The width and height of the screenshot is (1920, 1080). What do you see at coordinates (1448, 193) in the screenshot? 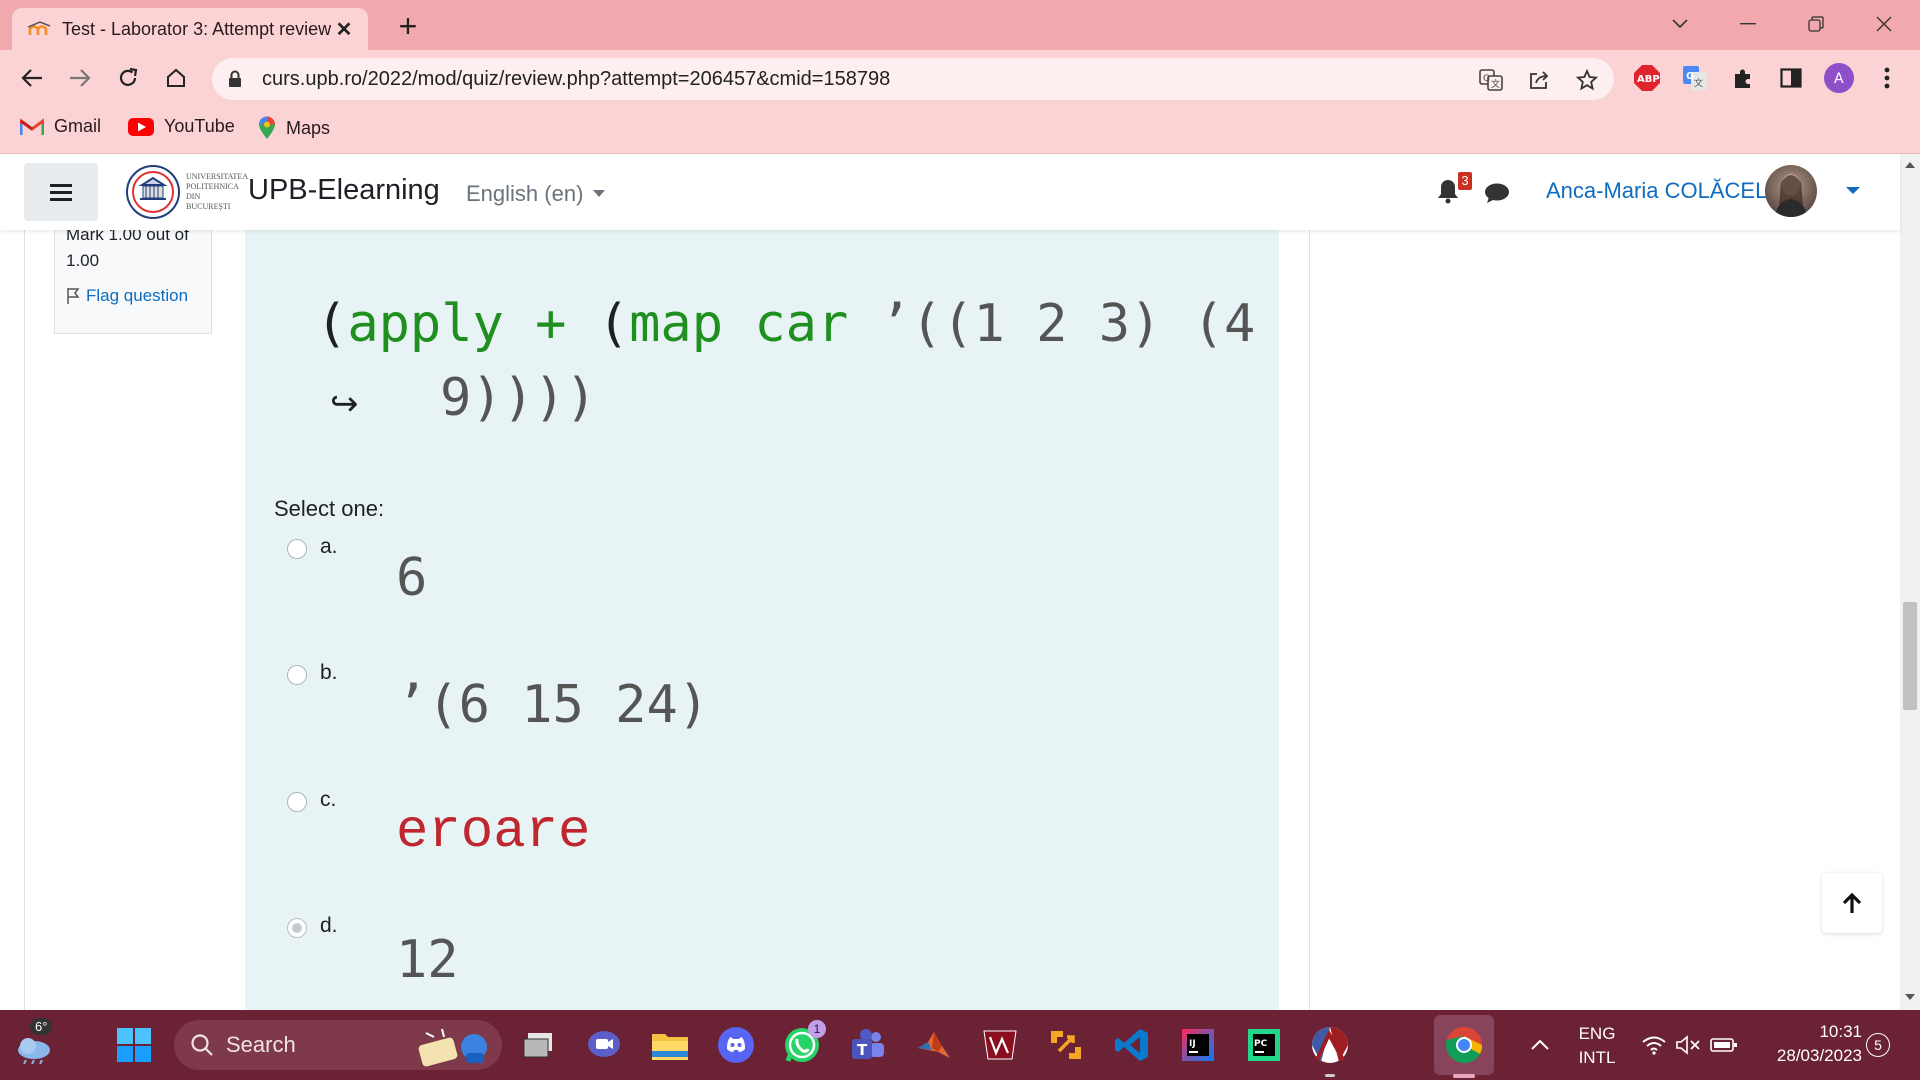
I see `notifications-bell-icon` at bounding box center [1448, 193].